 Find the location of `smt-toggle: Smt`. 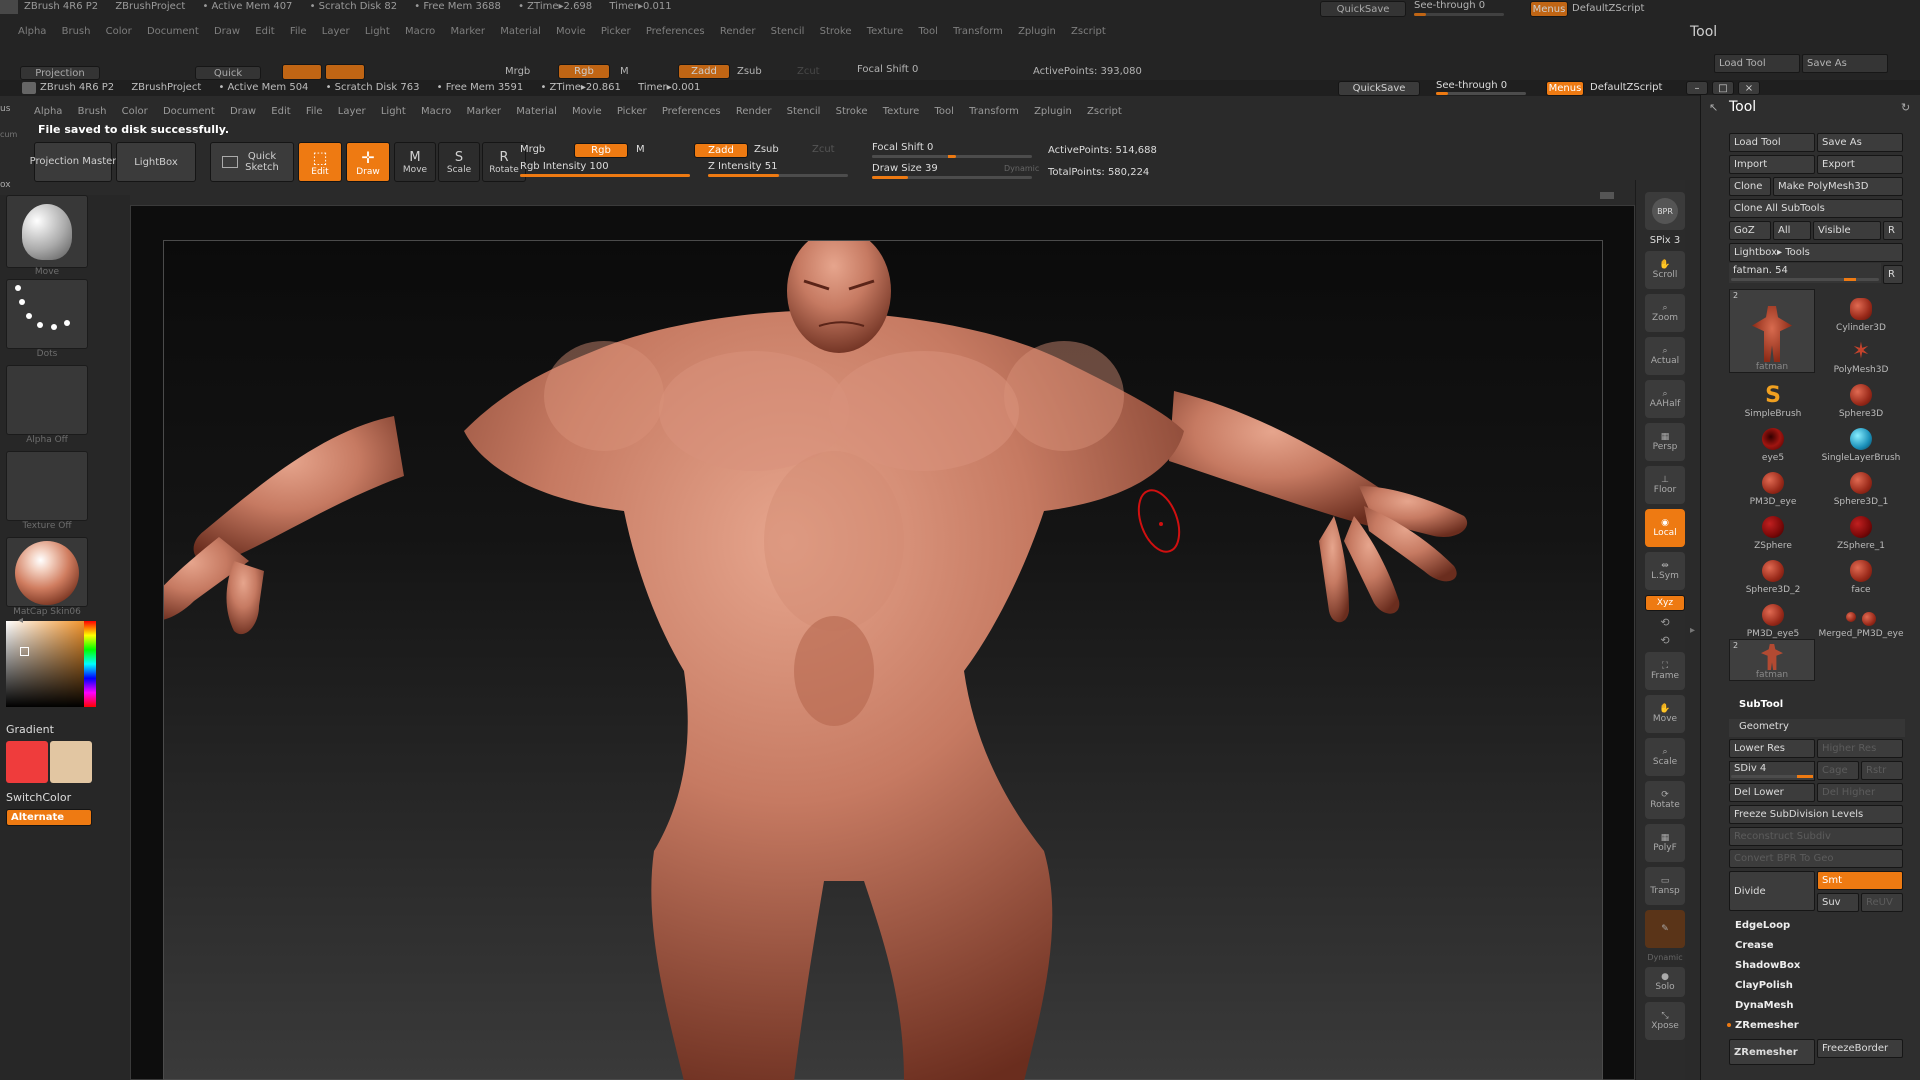

smt-toggle: Smt is located at coordinates (1860, 880).